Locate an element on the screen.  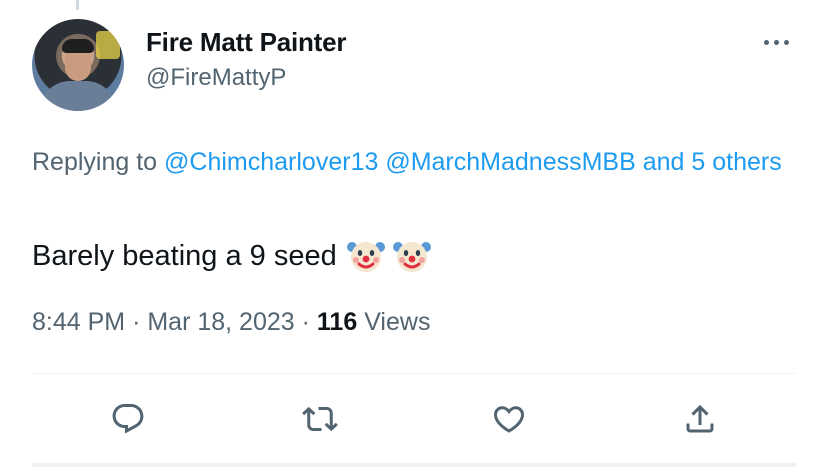
like-button is located at coordinates (509, 419).